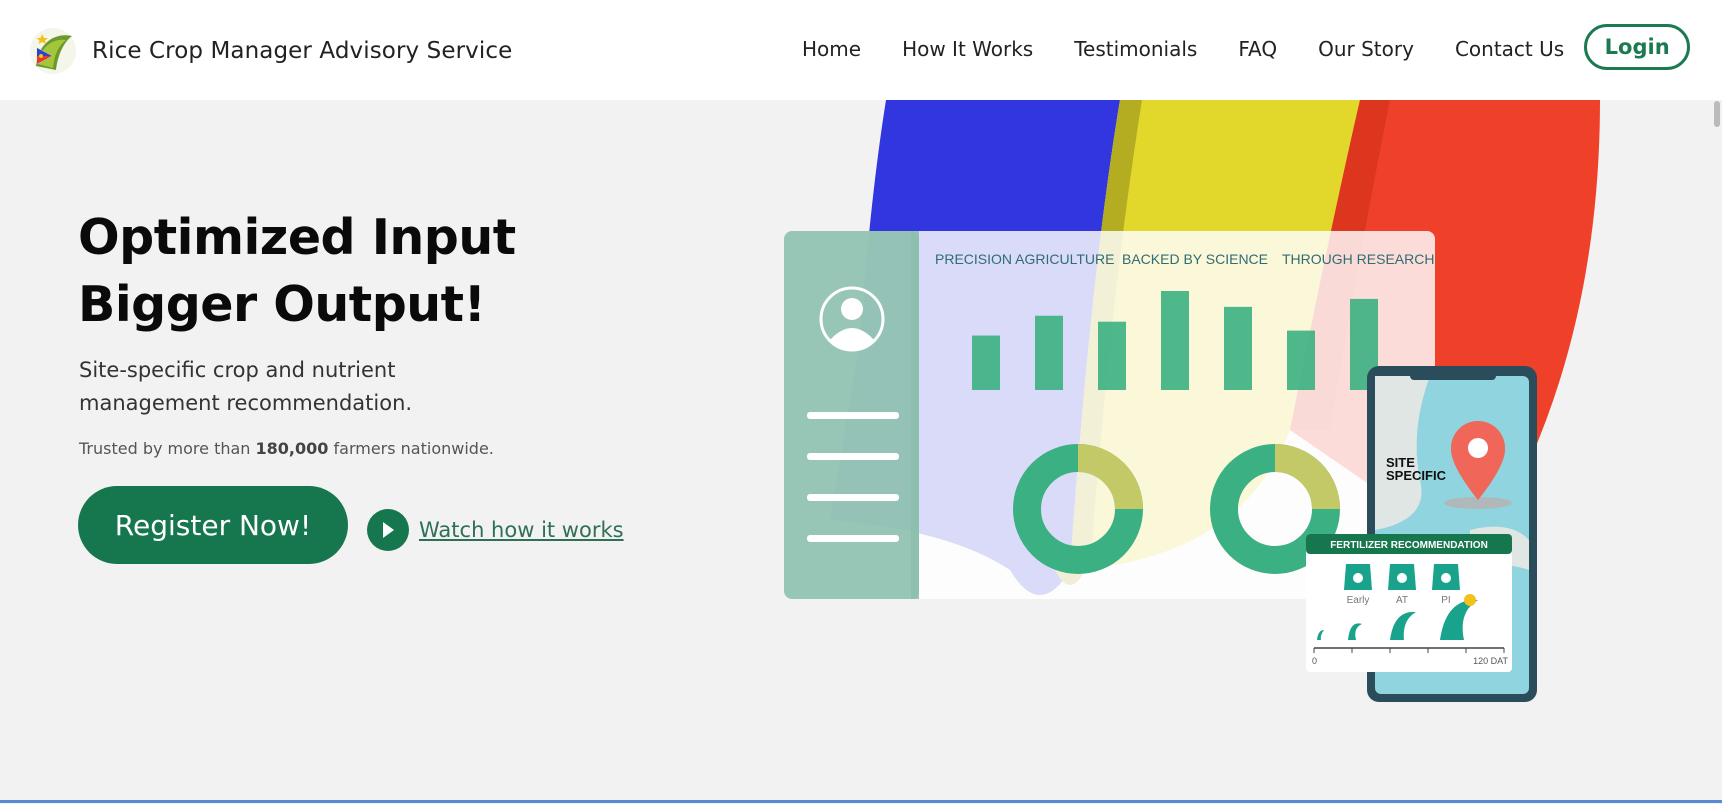 The width and height of the screenshot is (1722, 804). I want to click on nav-testimonials: Testimonials, so click(1135, 49).